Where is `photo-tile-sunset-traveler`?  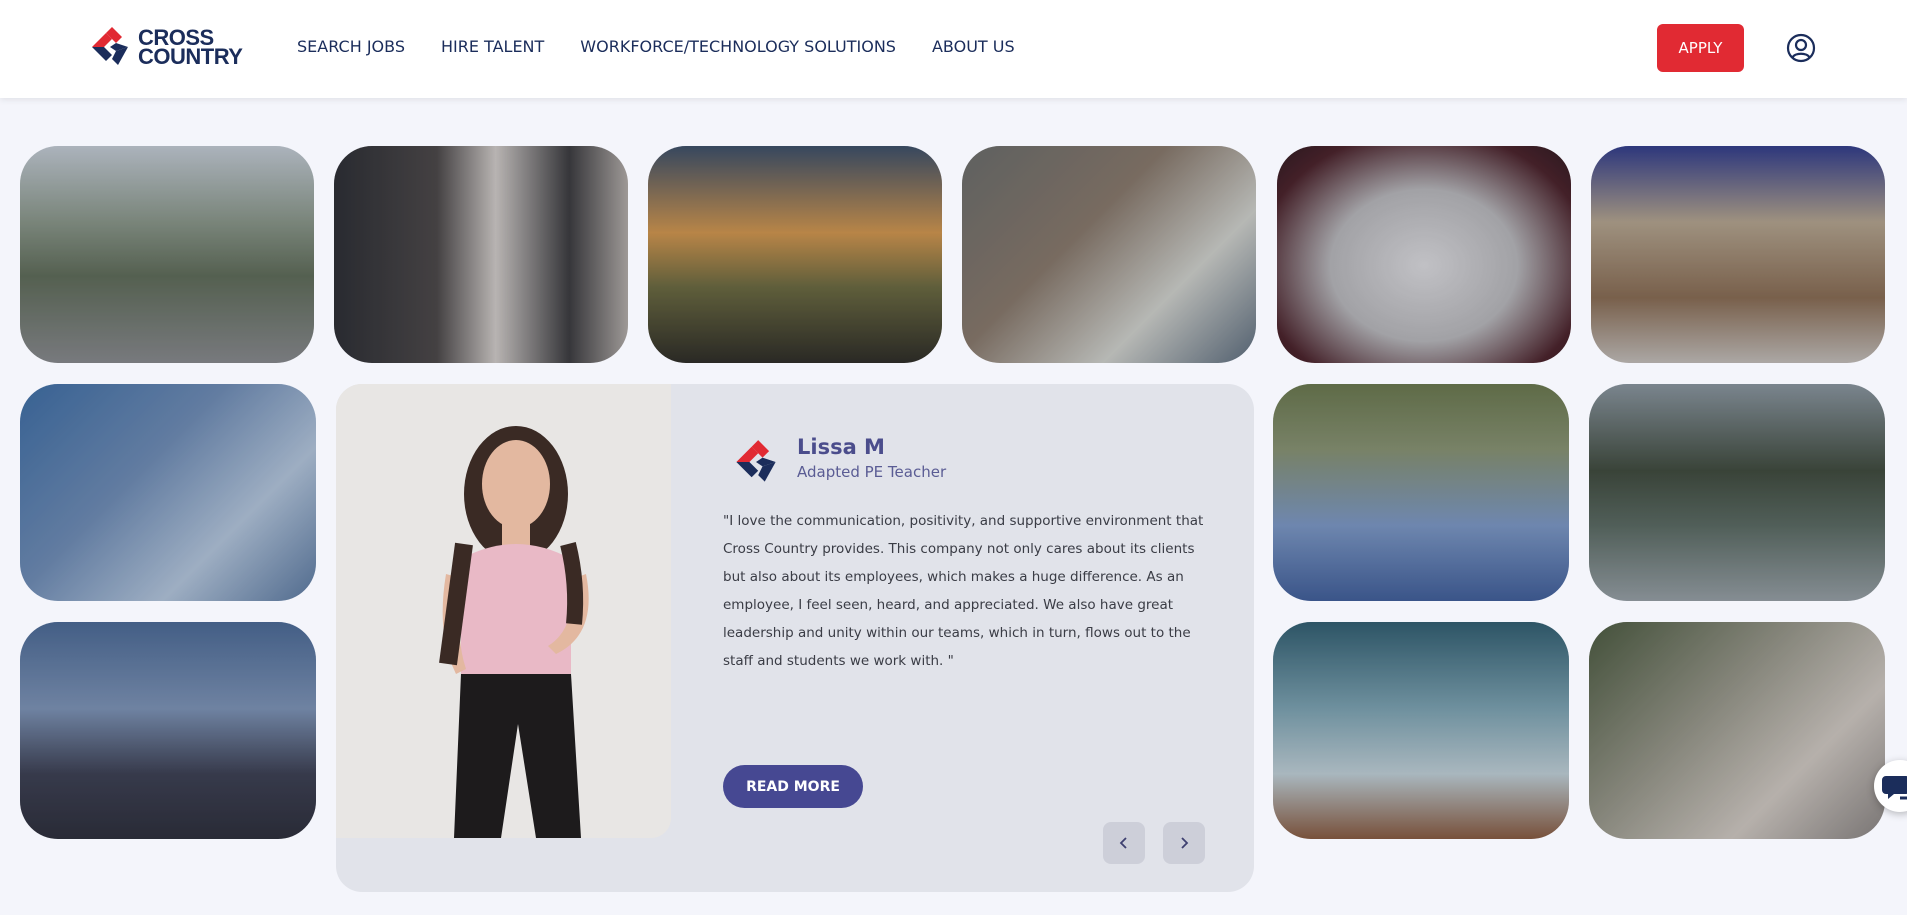 photo-tile-sunset-traveler is located at coordinates (795, 254).